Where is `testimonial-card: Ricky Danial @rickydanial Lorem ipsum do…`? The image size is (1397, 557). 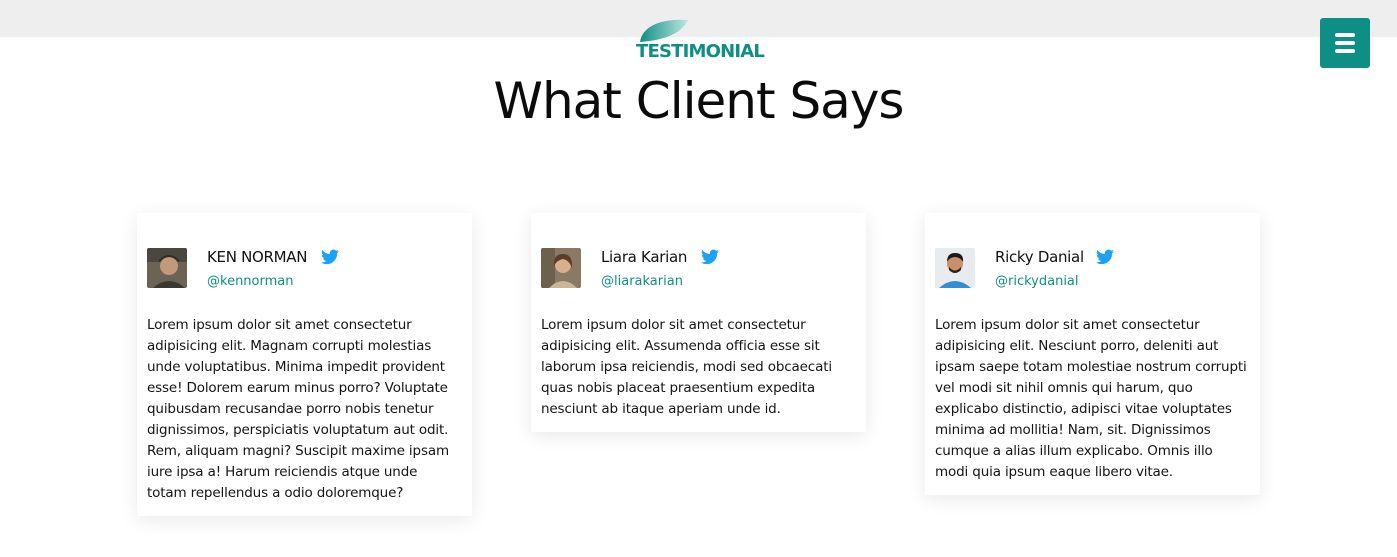 testimonial-card: Ricky Danial @rickydanial Lorem ipsum do… is located at coordinates (1092, 354).